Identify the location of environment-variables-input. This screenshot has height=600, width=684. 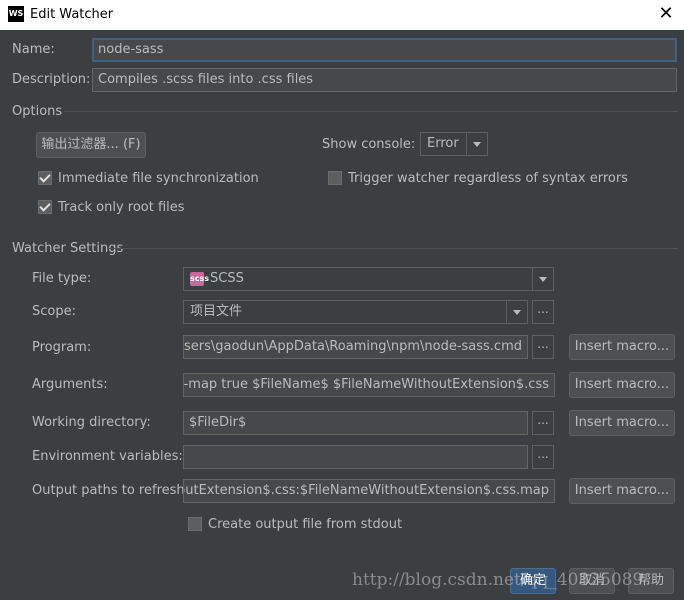
(355, 457).